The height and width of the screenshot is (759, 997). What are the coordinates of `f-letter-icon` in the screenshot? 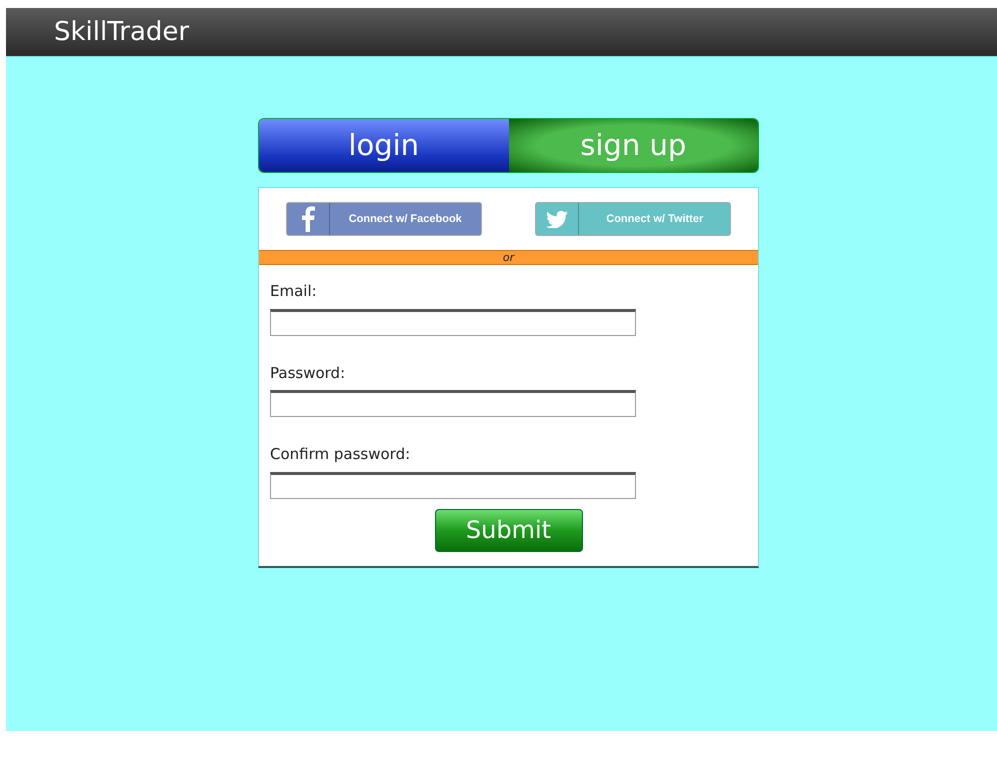 It's located at (307, 219).